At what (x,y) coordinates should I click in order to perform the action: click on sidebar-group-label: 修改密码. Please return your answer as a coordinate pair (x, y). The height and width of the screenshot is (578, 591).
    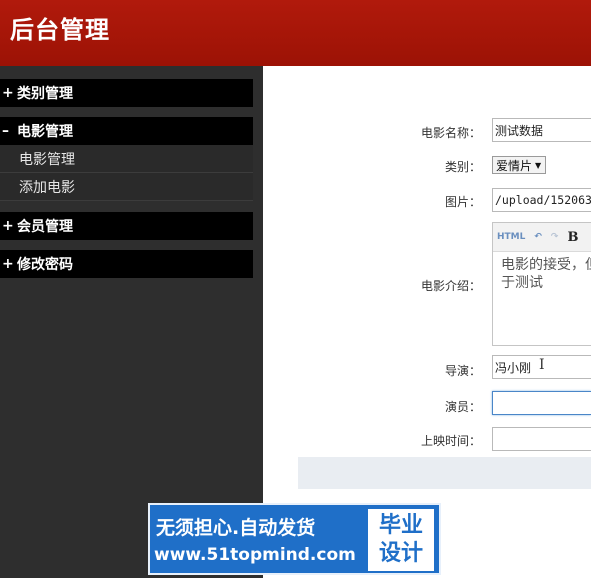
    Looking at the image, I should click on (45, 265).